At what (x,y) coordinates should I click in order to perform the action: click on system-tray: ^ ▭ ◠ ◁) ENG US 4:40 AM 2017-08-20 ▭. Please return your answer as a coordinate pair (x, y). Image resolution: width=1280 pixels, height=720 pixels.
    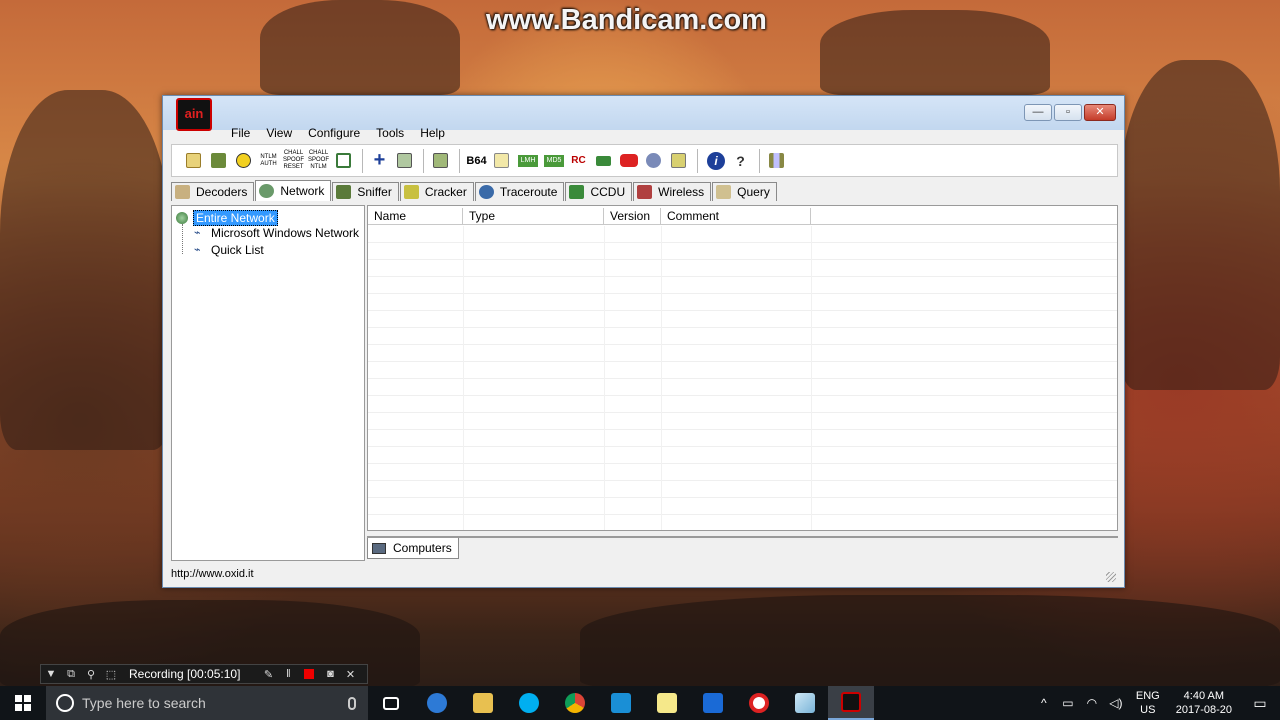
    Looking at the image, I should click on (1156, 703).